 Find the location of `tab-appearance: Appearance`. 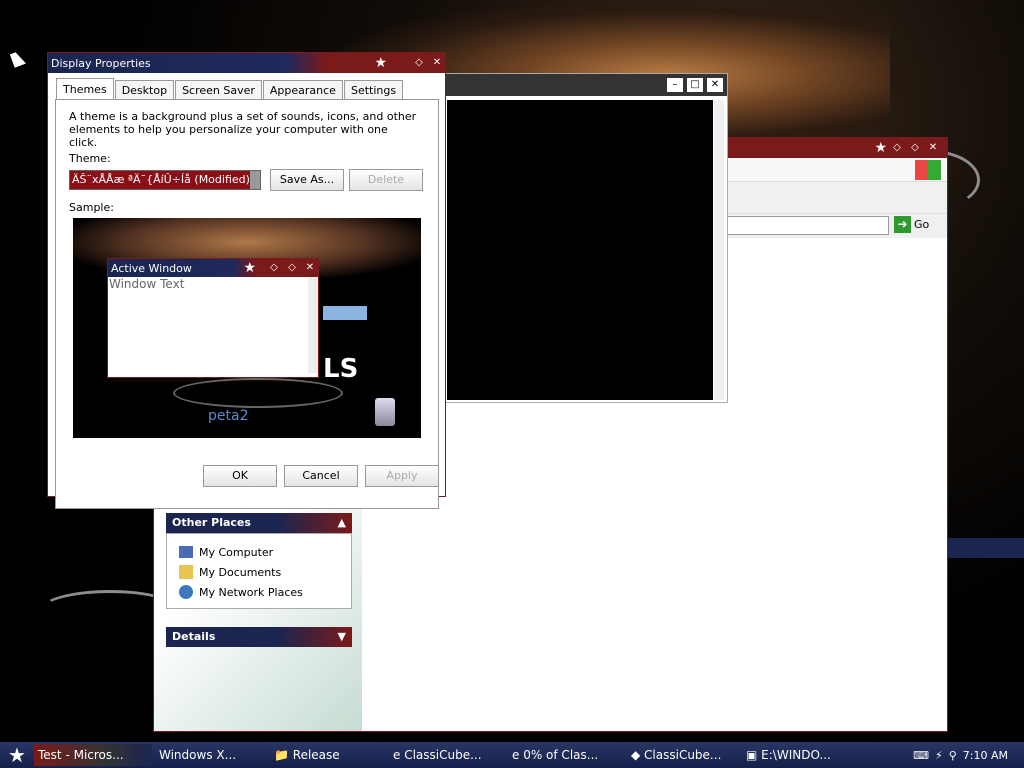

tab-appearance: Appearance is located at coordinates (302, 89).